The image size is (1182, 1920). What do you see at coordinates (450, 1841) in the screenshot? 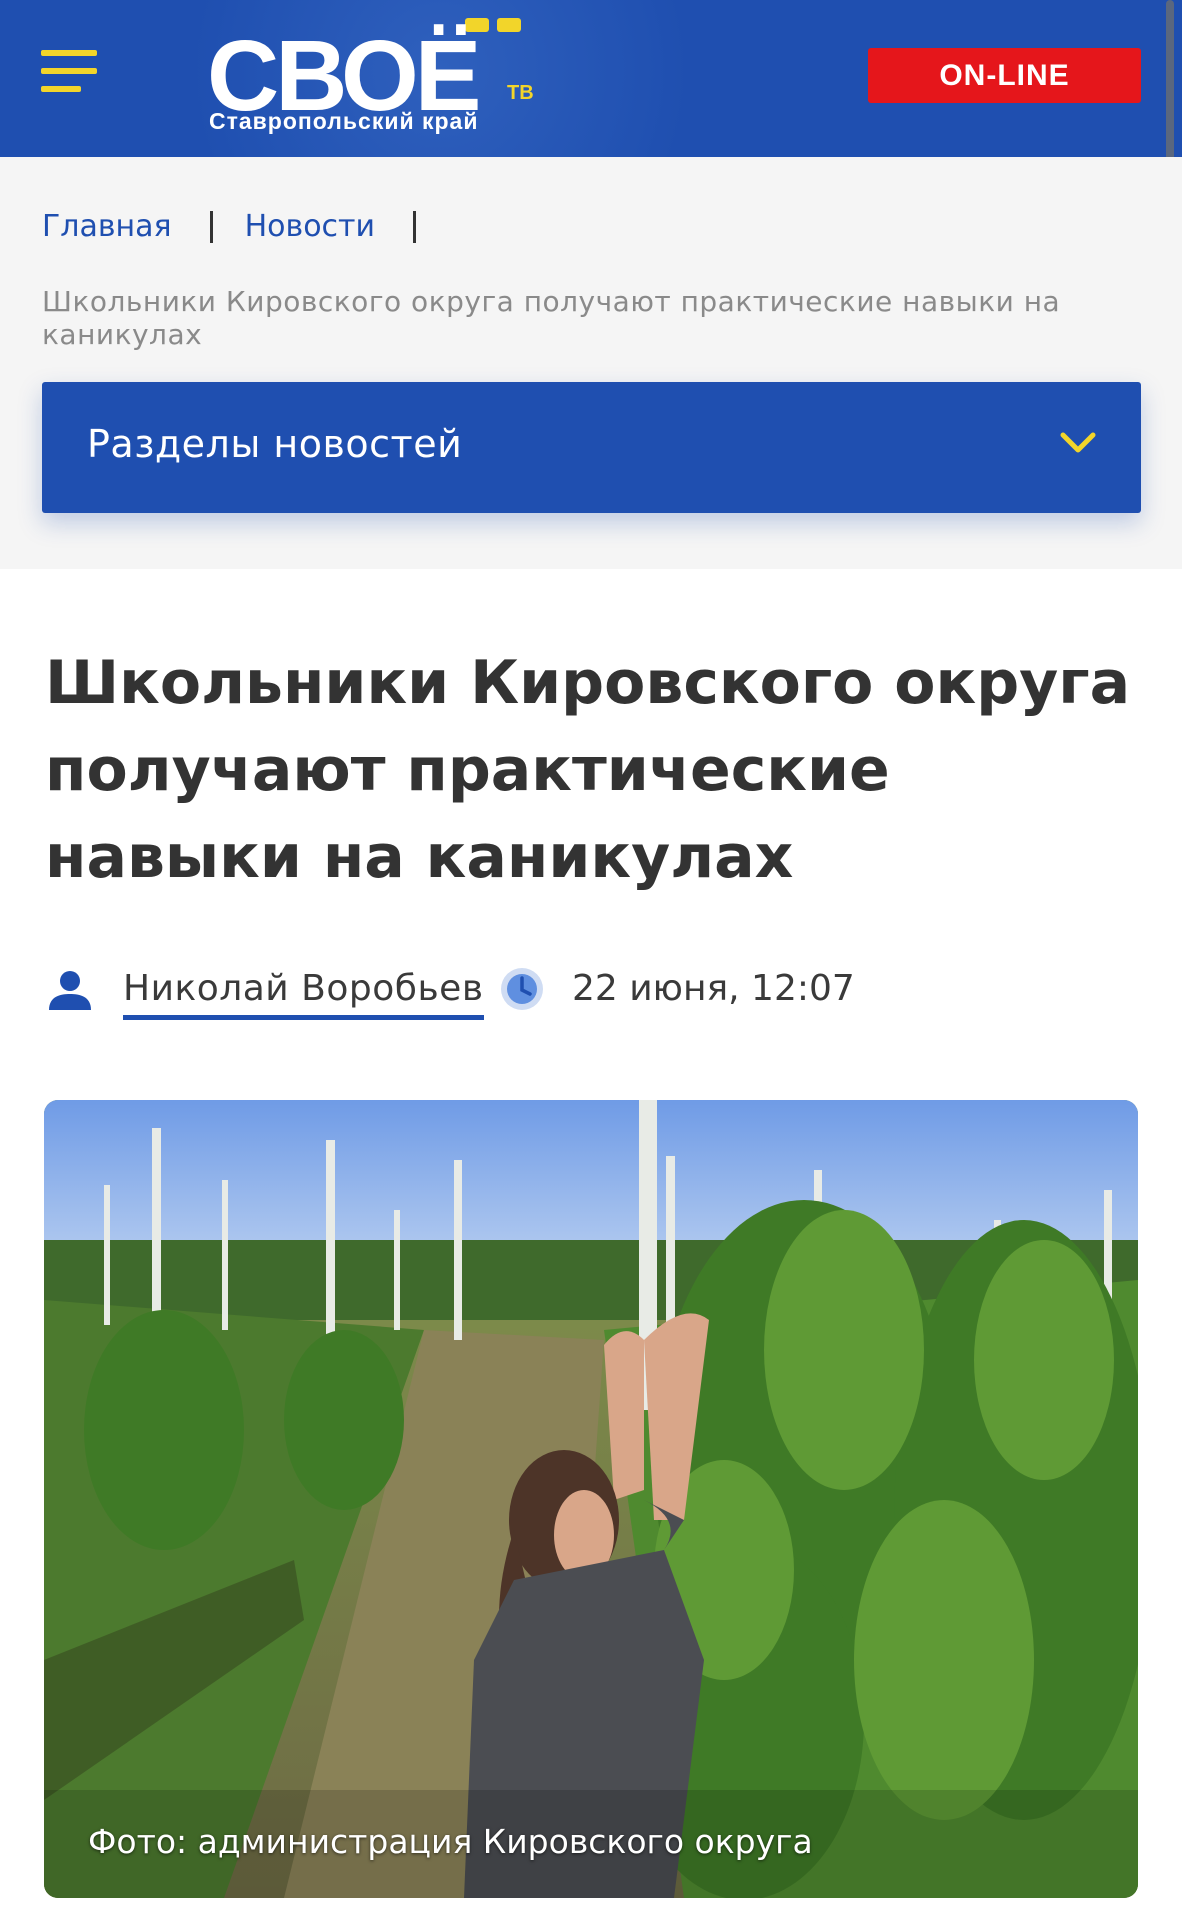
I see `photo-caption: Фото: администрация Кировского округа` at bounding box center [450, 1841].